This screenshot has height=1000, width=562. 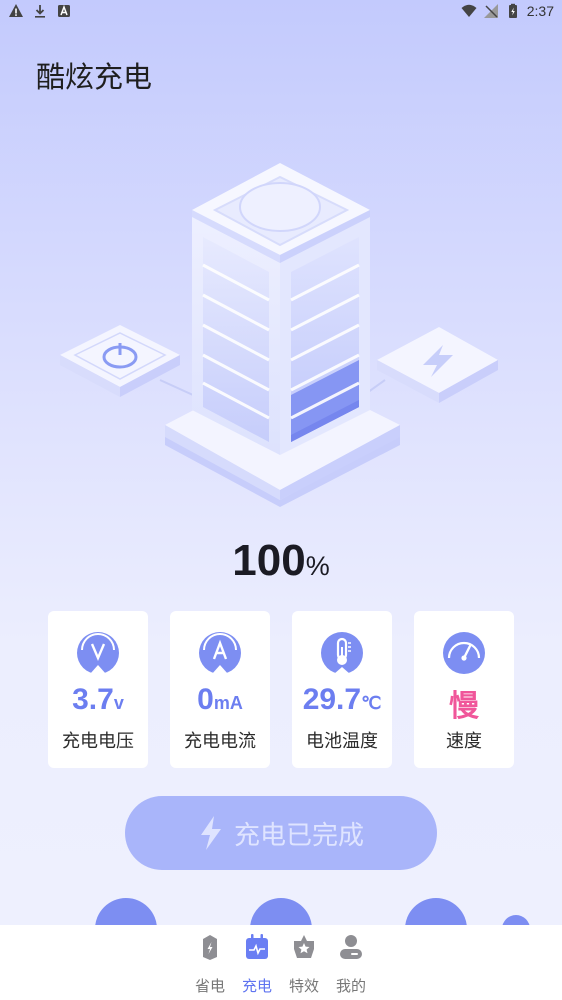 I want to click on tab-label: 特效, so click(x=303, y=986).